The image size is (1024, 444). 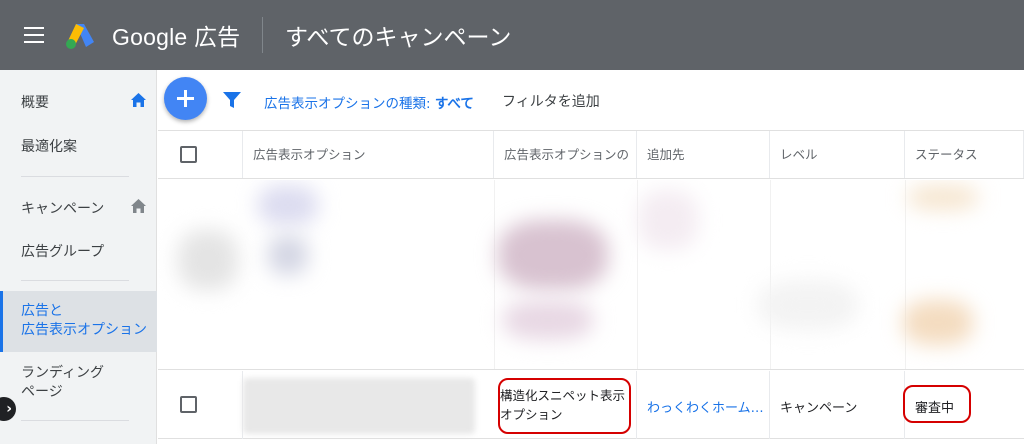 What do you see at coordinates (964, 154) in the screenshot?
I see `column-header-status: ステータス` at bounding box center [964, 154].